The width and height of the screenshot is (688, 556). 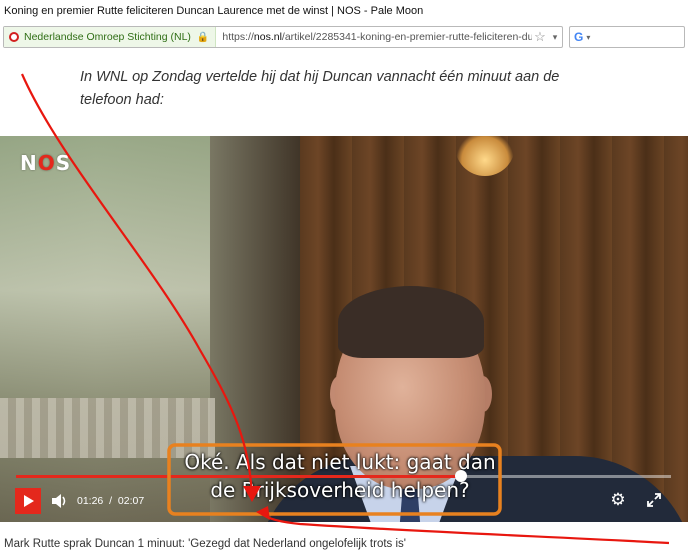 I want to click on url-domain: nos.nl, so click(x=267, y=37).